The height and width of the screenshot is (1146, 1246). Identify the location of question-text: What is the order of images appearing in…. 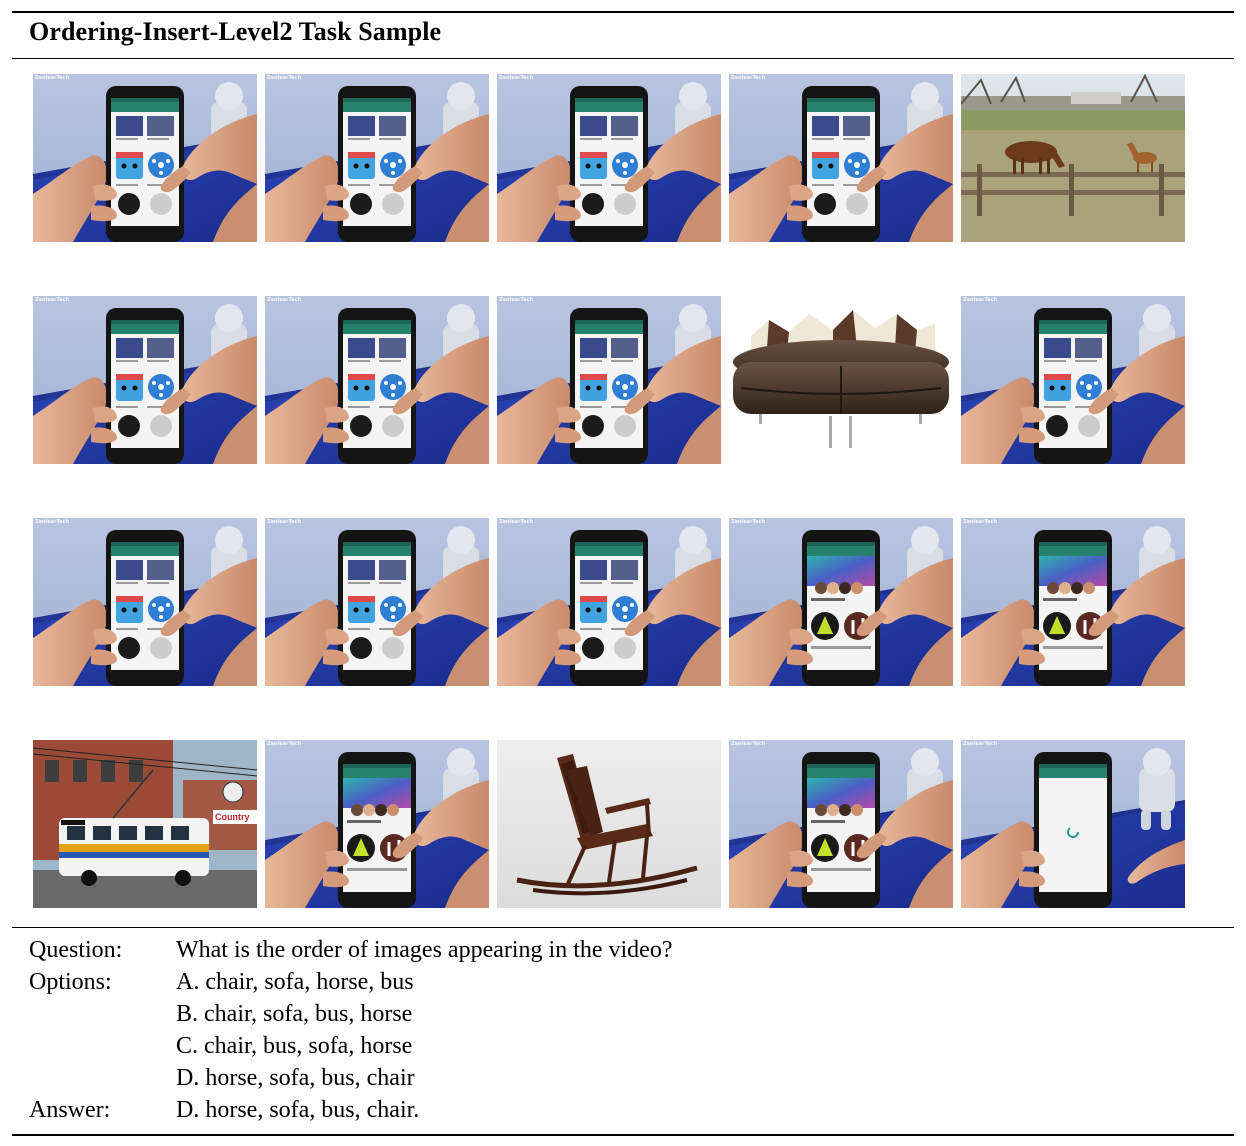
(424, 950).